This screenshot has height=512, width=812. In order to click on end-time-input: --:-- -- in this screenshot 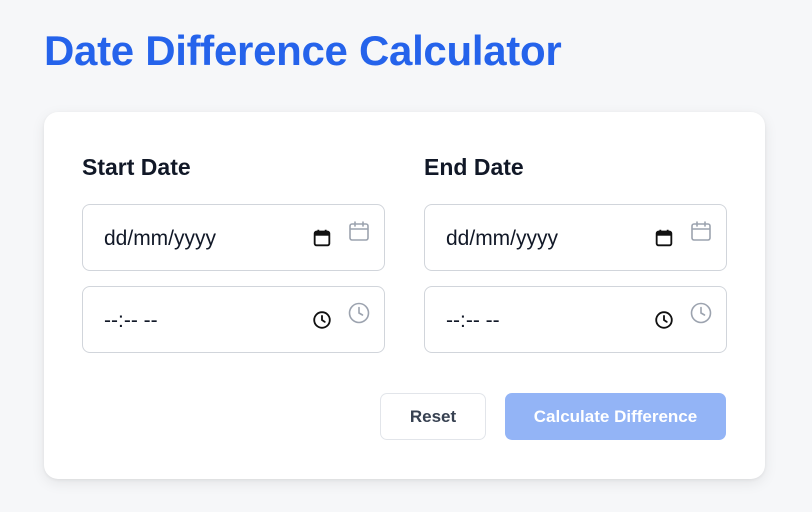, I will do `click(575, 319)`.